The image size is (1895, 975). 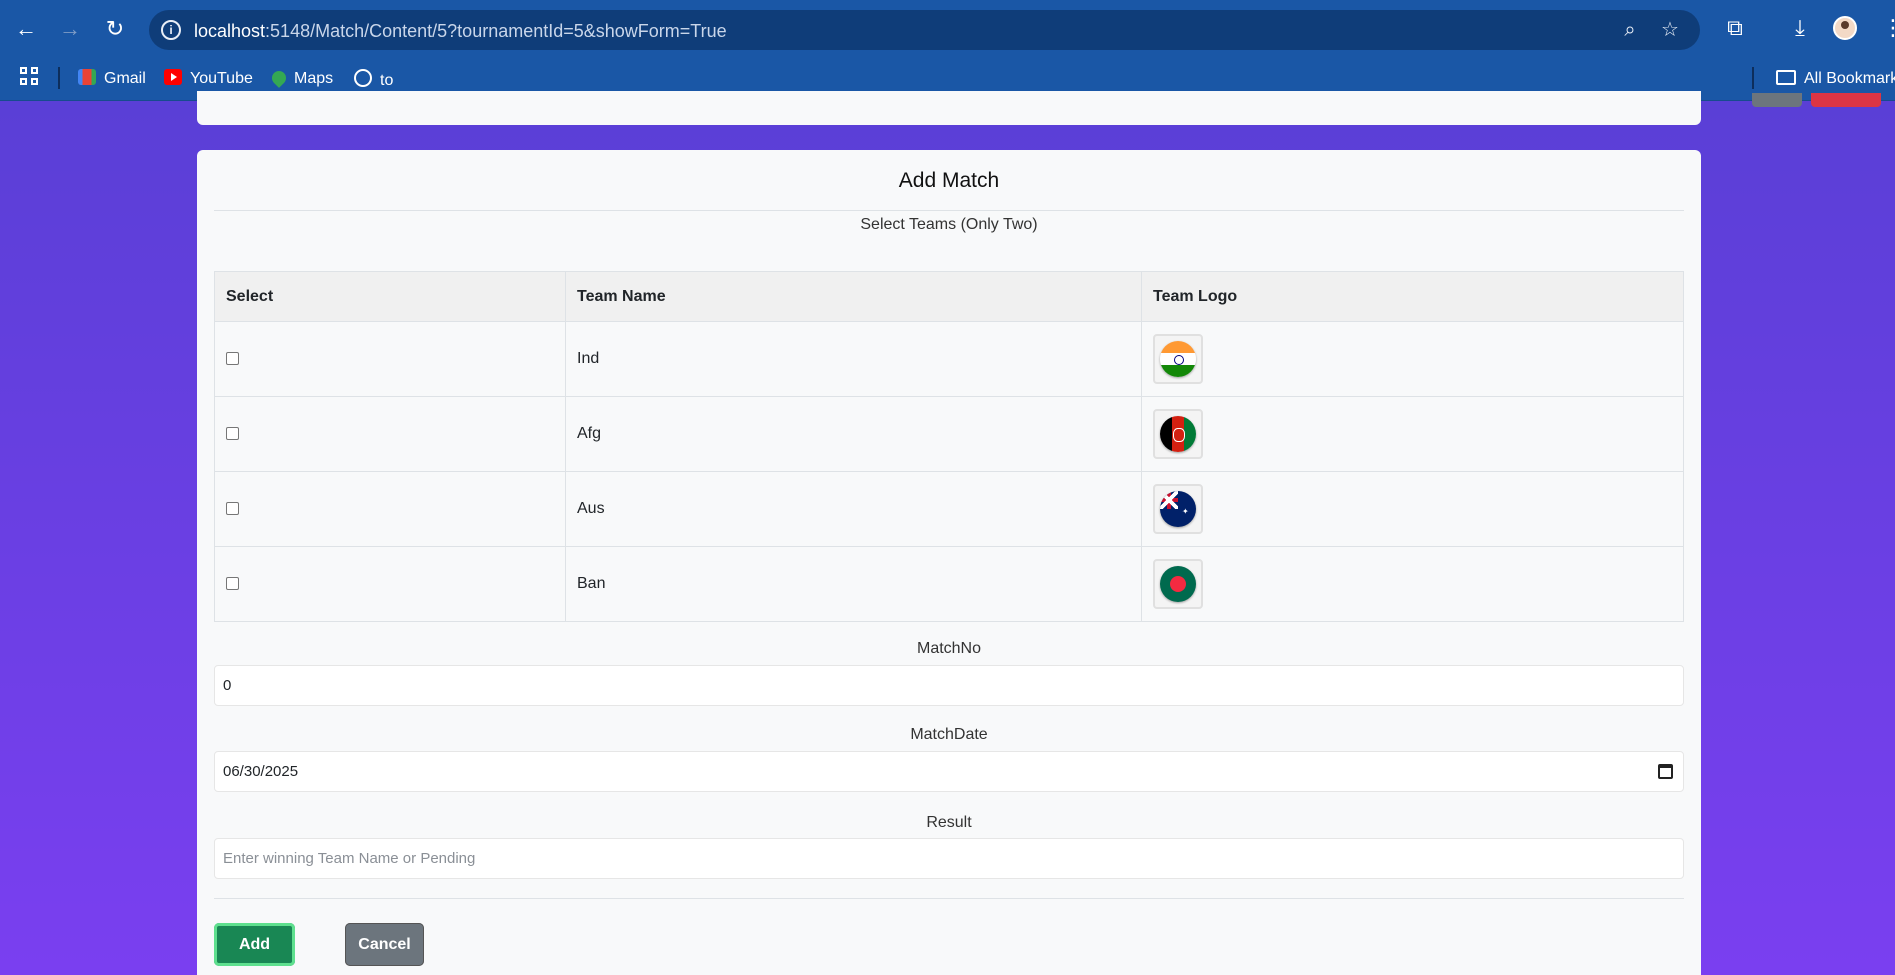 What do you see at coordinates (949, 771) in the screenshot?
I see `match-date-input: 06/30/2025` at bounding box center [949, 771].